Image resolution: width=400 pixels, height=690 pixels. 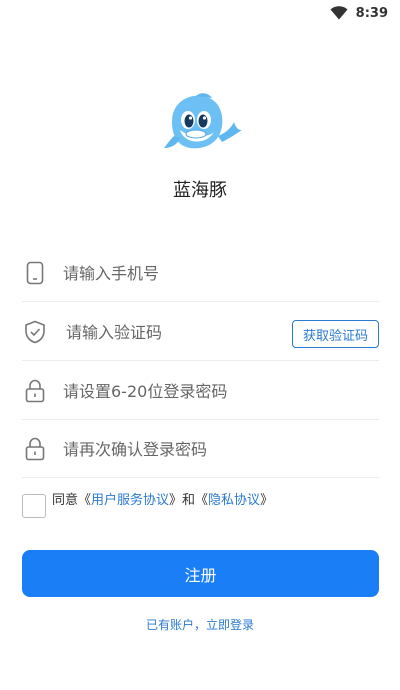 I want to click on password-row, so click(x=200, y=391).